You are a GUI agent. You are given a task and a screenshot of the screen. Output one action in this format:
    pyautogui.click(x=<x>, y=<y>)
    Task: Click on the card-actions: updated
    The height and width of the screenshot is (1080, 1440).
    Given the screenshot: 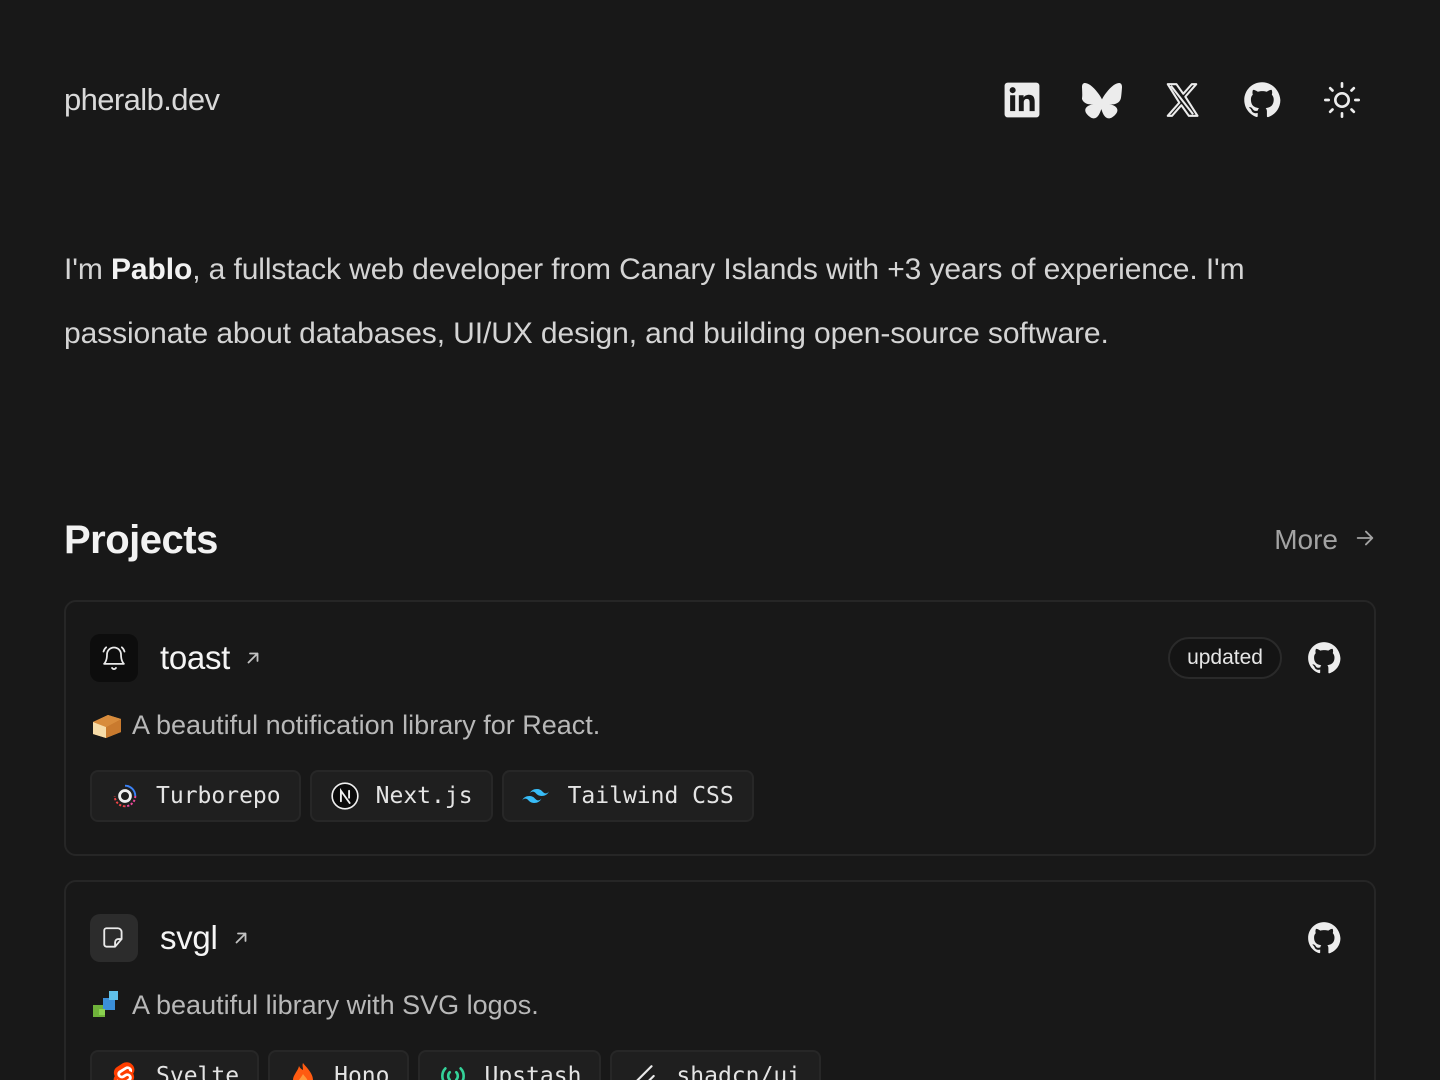 What is the action you would take?
    pyautogui.click(x=1256, y=658)
    